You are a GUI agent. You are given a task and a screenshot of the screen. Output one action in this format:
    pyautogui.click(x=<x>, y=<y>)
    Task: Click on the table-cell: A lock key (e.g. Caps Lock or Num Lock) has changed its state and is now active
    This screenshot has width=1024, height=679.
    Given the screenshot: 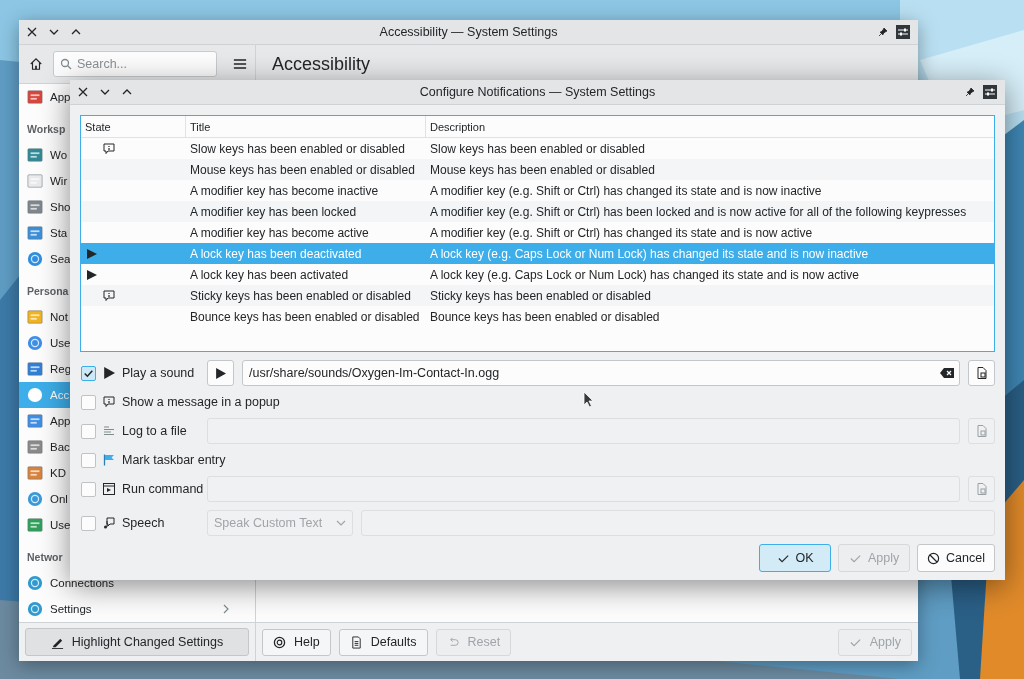 What is the action you would take?
    pyautogui.click(x=644, y=274)
    